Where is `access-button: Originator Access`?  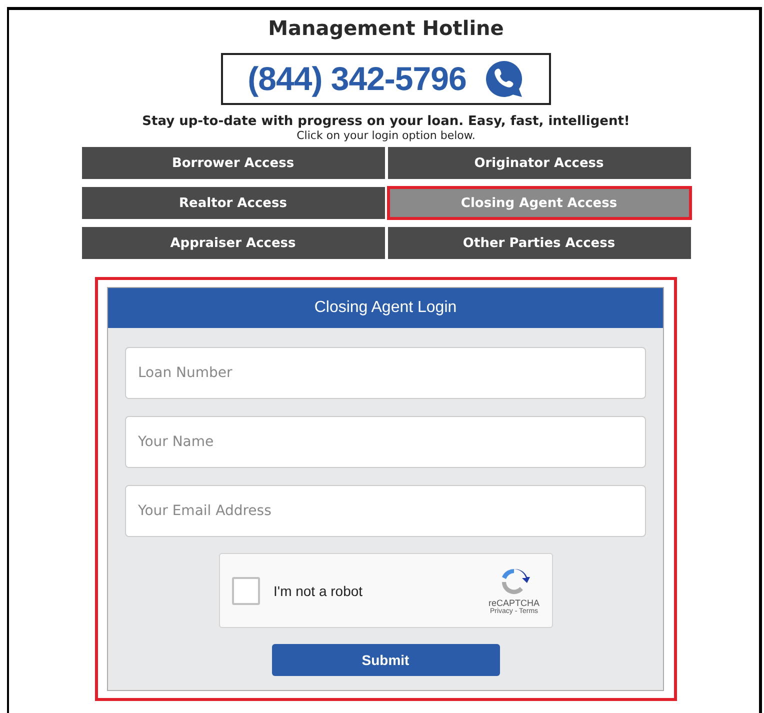
access-button: Originator Access is located at coordinates (539, 163).